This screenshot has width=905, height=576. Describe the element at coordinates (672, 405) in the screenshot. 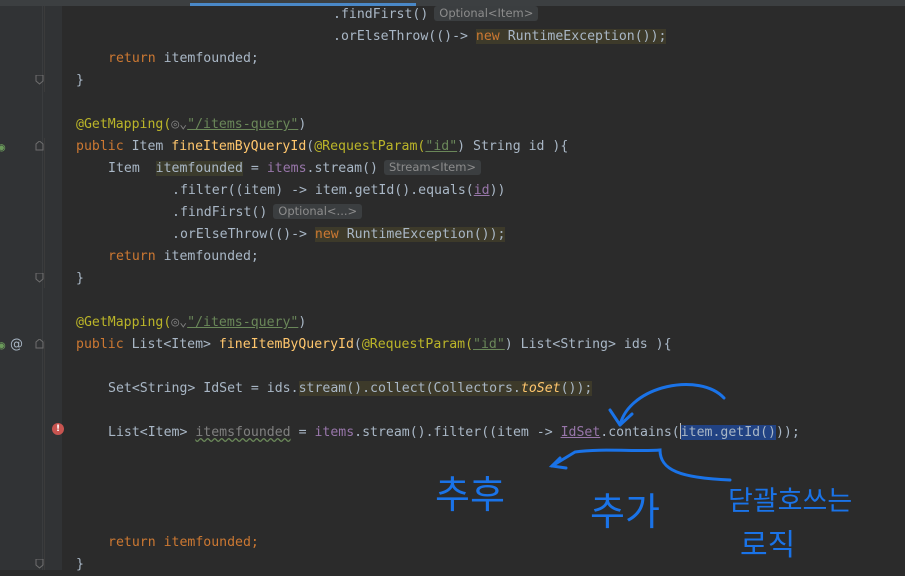

I see `curved-arrow-stroke` at that location.